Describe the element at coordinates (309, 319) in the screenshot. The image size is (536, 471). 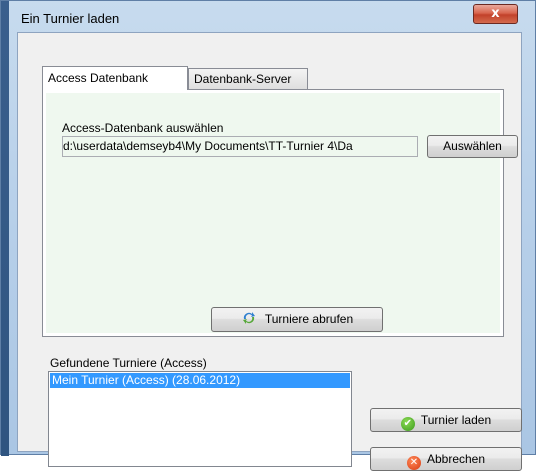
I see `fetch-button-label: Turniere abrufen` at that location.